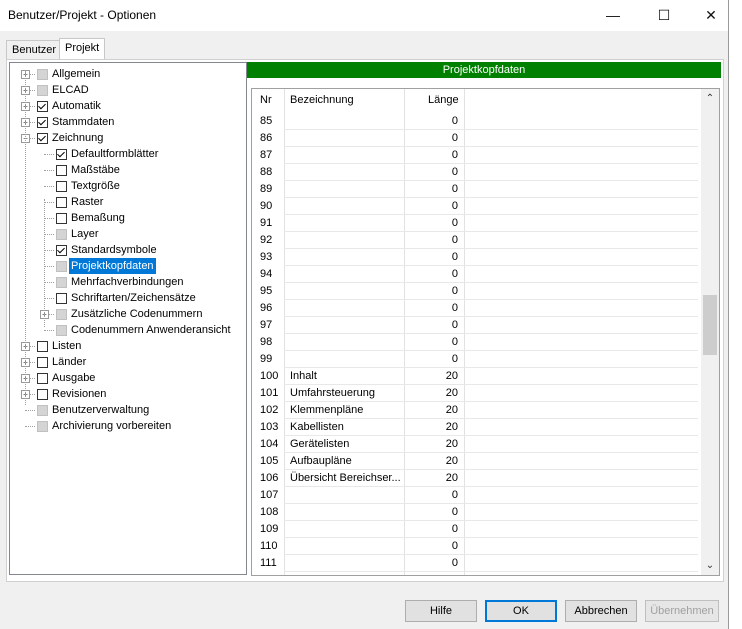 The width and height of the screenshot is (742, 629). Describe the element at coordinates (711, 15) in the screenshot. I see `close-icon: ✕` at that location.